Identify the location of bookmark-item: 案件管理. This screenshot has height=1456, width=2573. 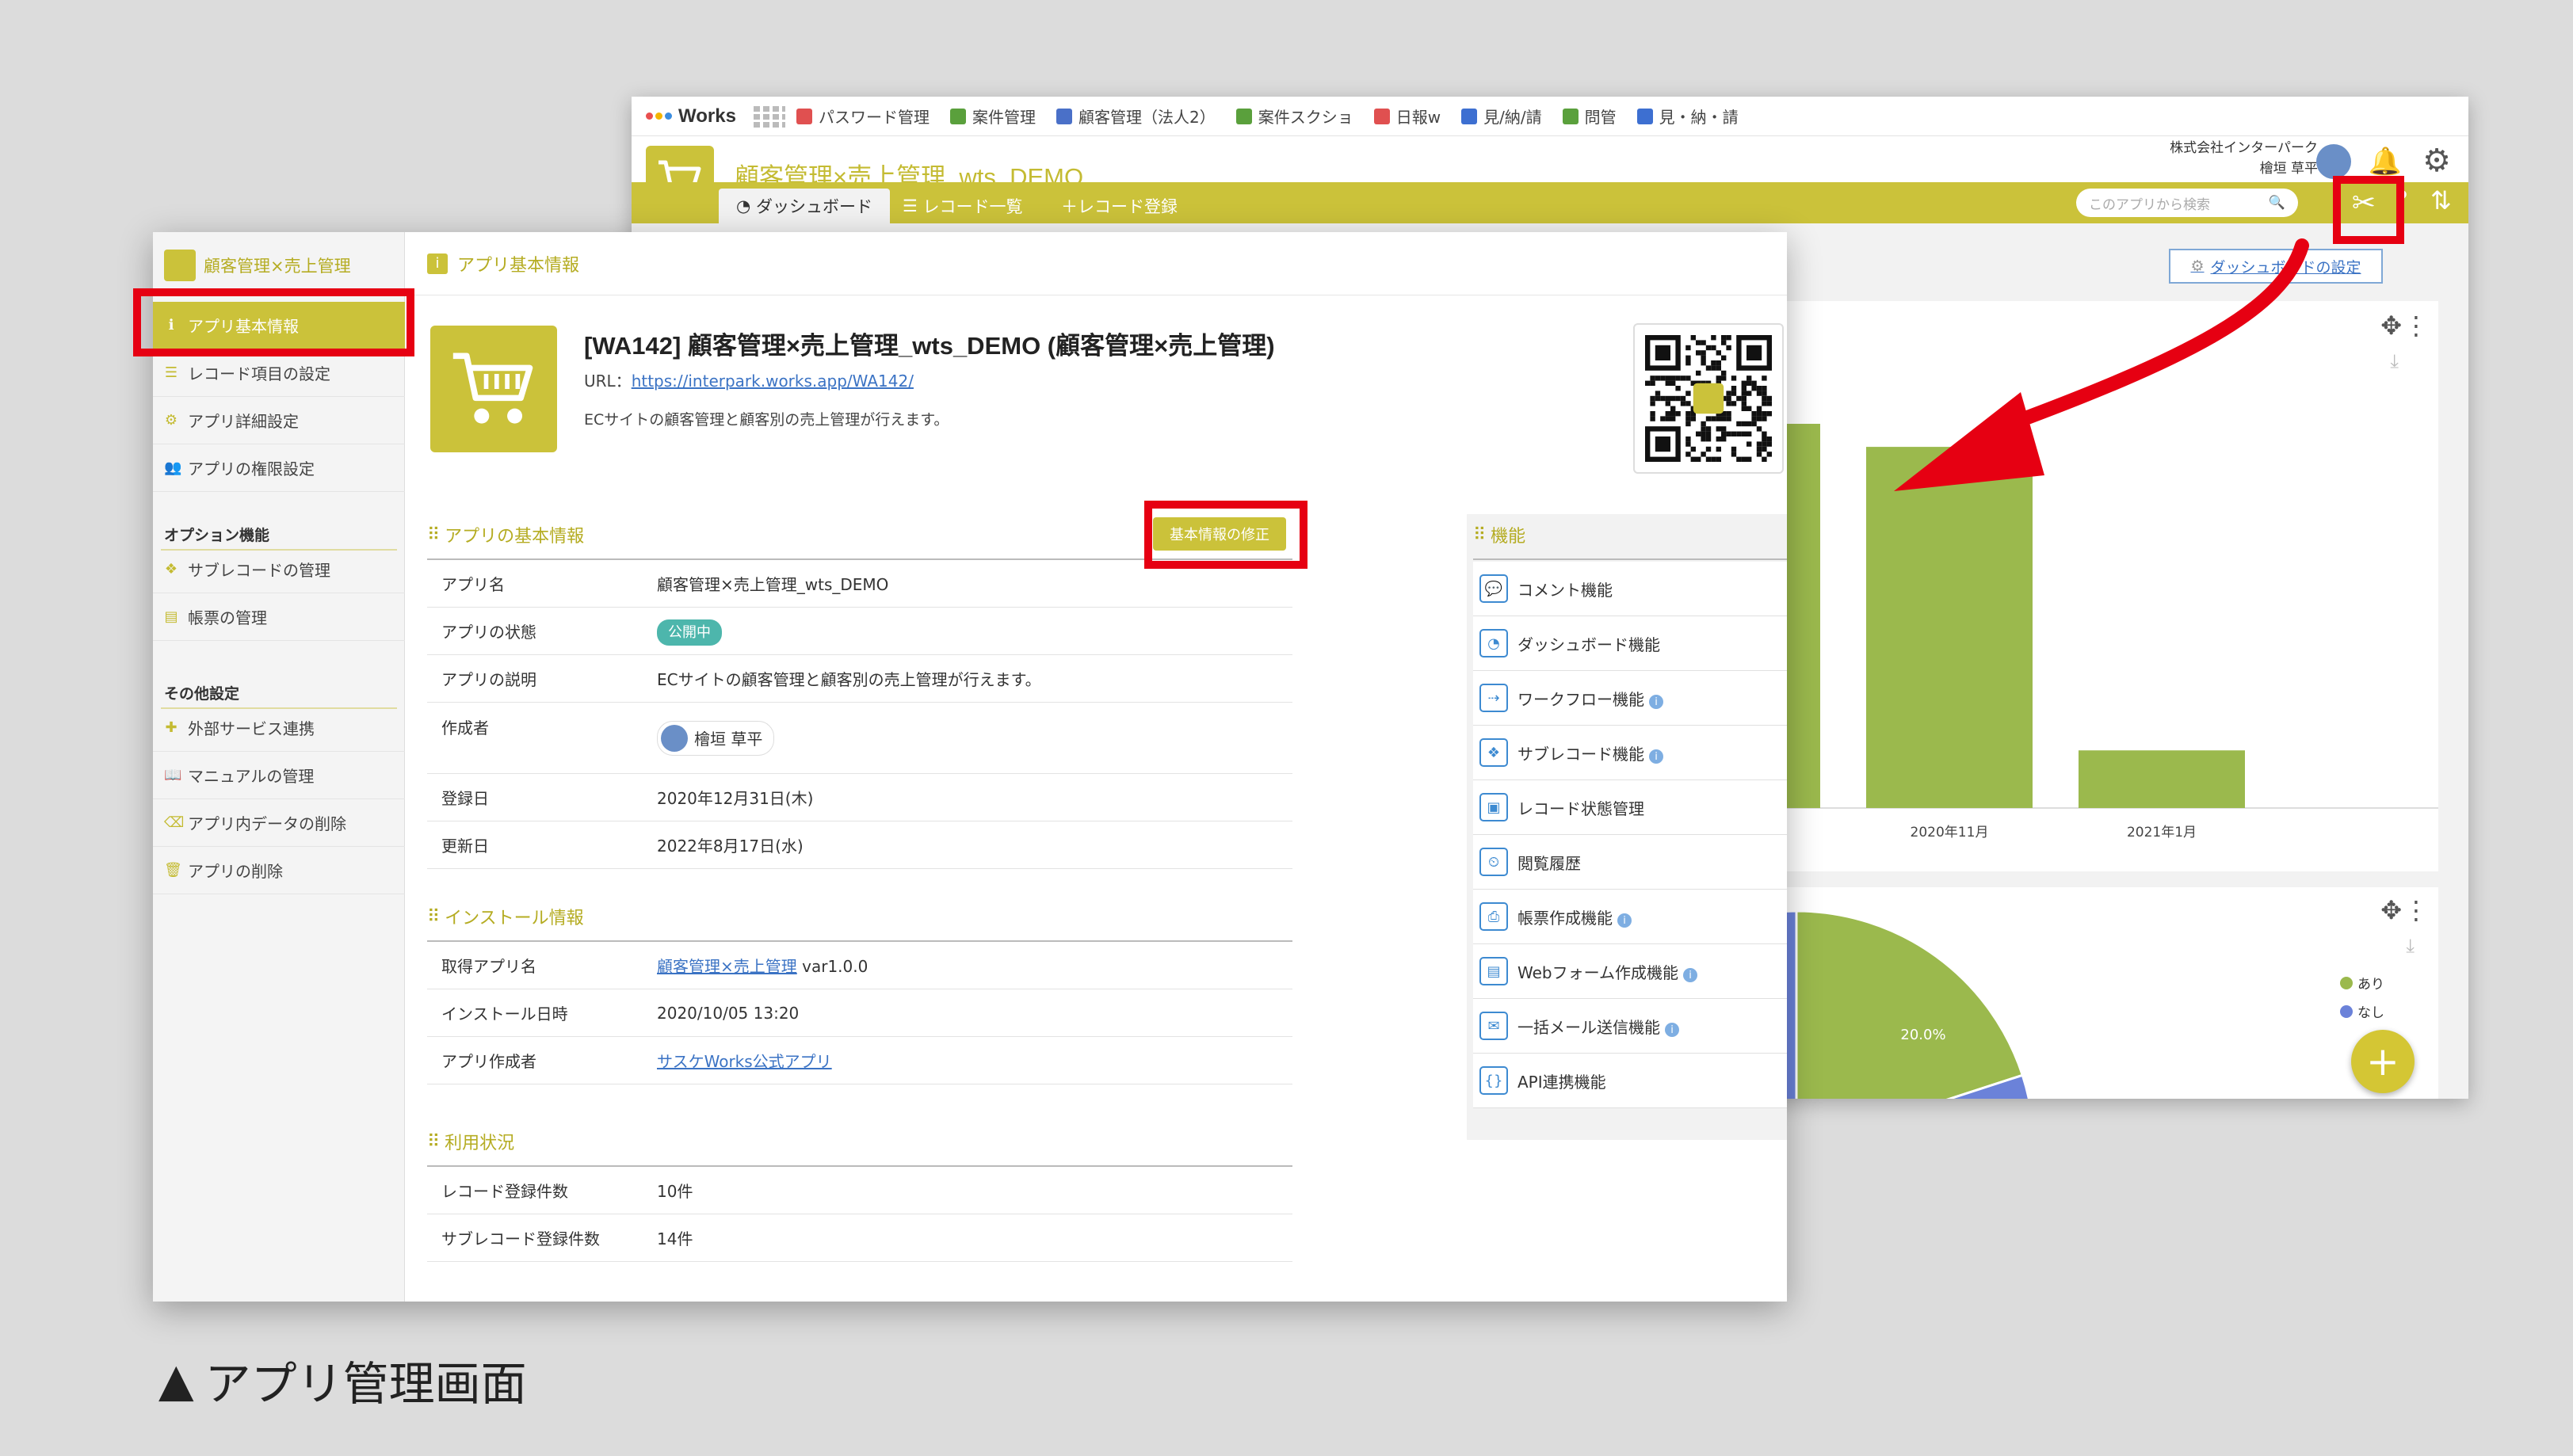
(993, 116).